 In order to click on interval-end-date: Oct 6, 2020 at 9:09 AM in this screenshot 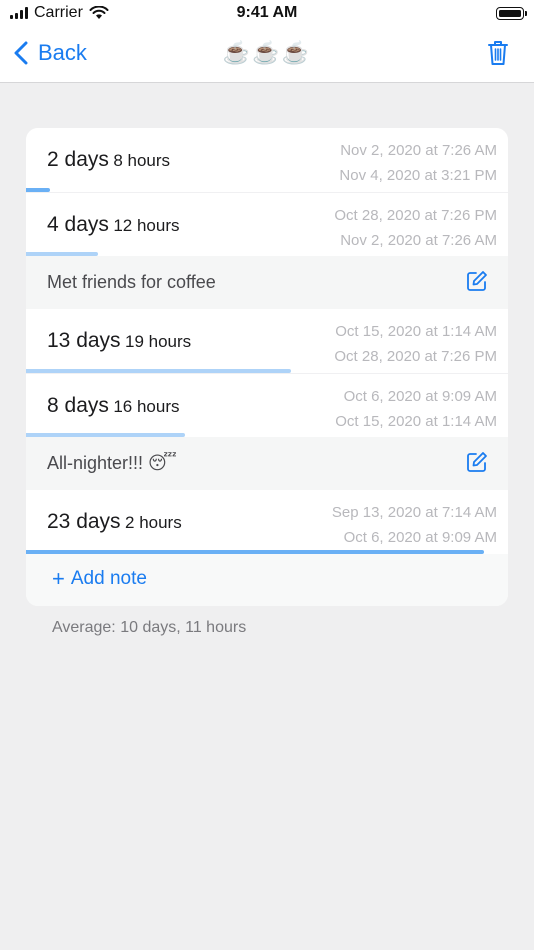, I will do `click(420, 396)`.